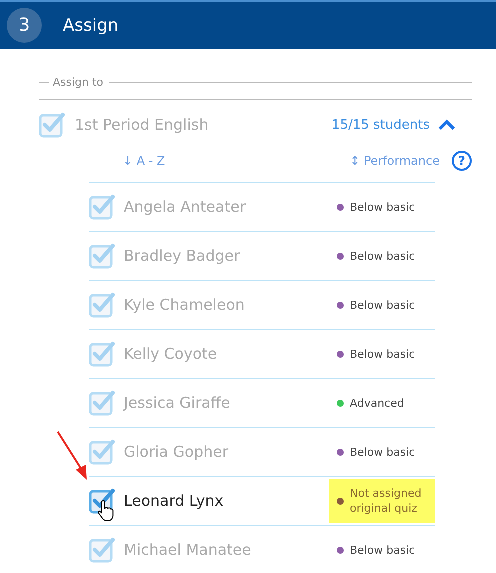 Image resolution: width=496 pixels, height=573 pixels. I want to click on student-name: Kelly Coyote, so click(171, 354).